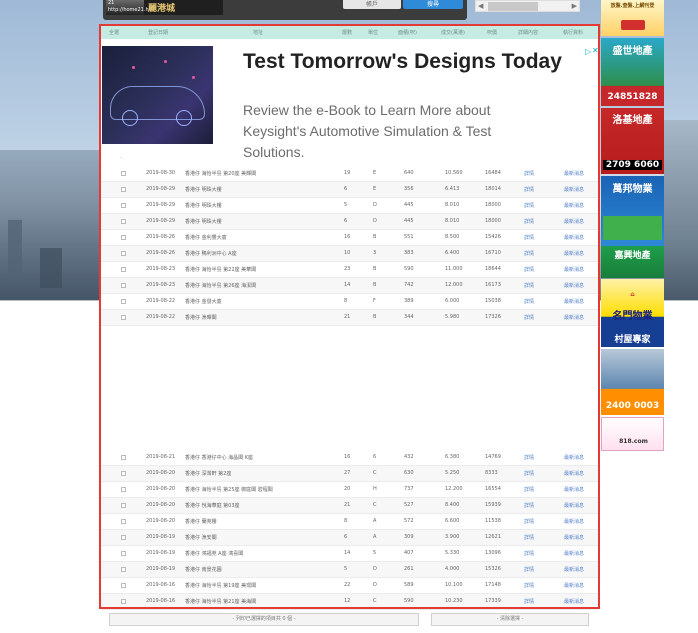 The height and width of the screenshot is (633, 698). What do you see at coordinates (595, 50) in the screenshot?
I see `ad-close-icon: ✕` at bounding box center [595, 50].